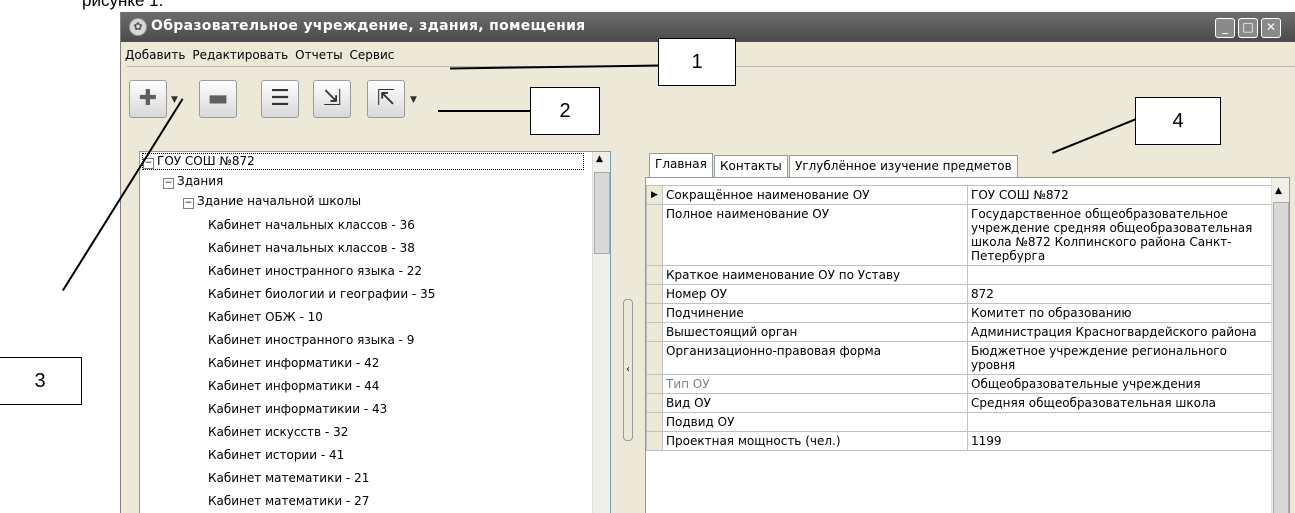 Image resolution: width=1295 pixels, height=513 pixels. I want to click on tree-node-label: Кабинет начальных классов - 38, so click(311, 248).